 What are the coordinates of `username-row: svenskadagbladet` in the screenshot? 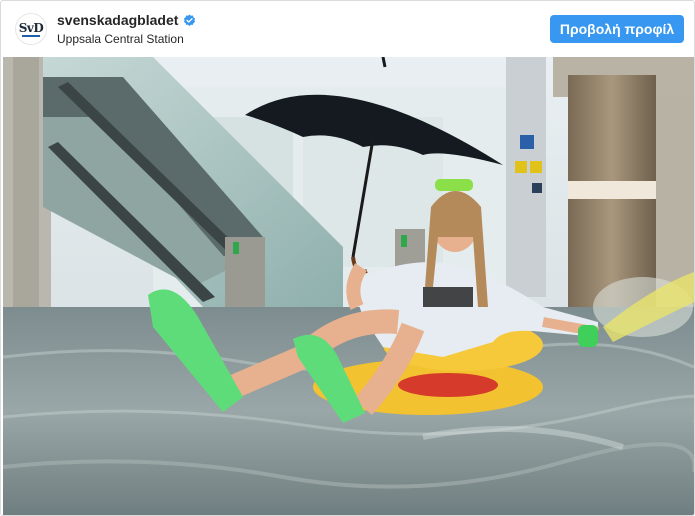 It's located at (126, 20).